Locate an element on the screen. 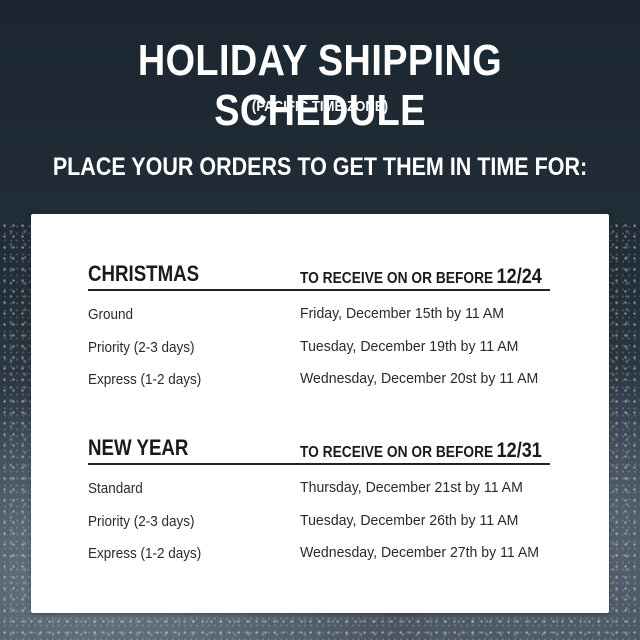  receive-by-label: TO RECEIVE ON OR BEFORE 12/24 is located at coordinates (421, 277).